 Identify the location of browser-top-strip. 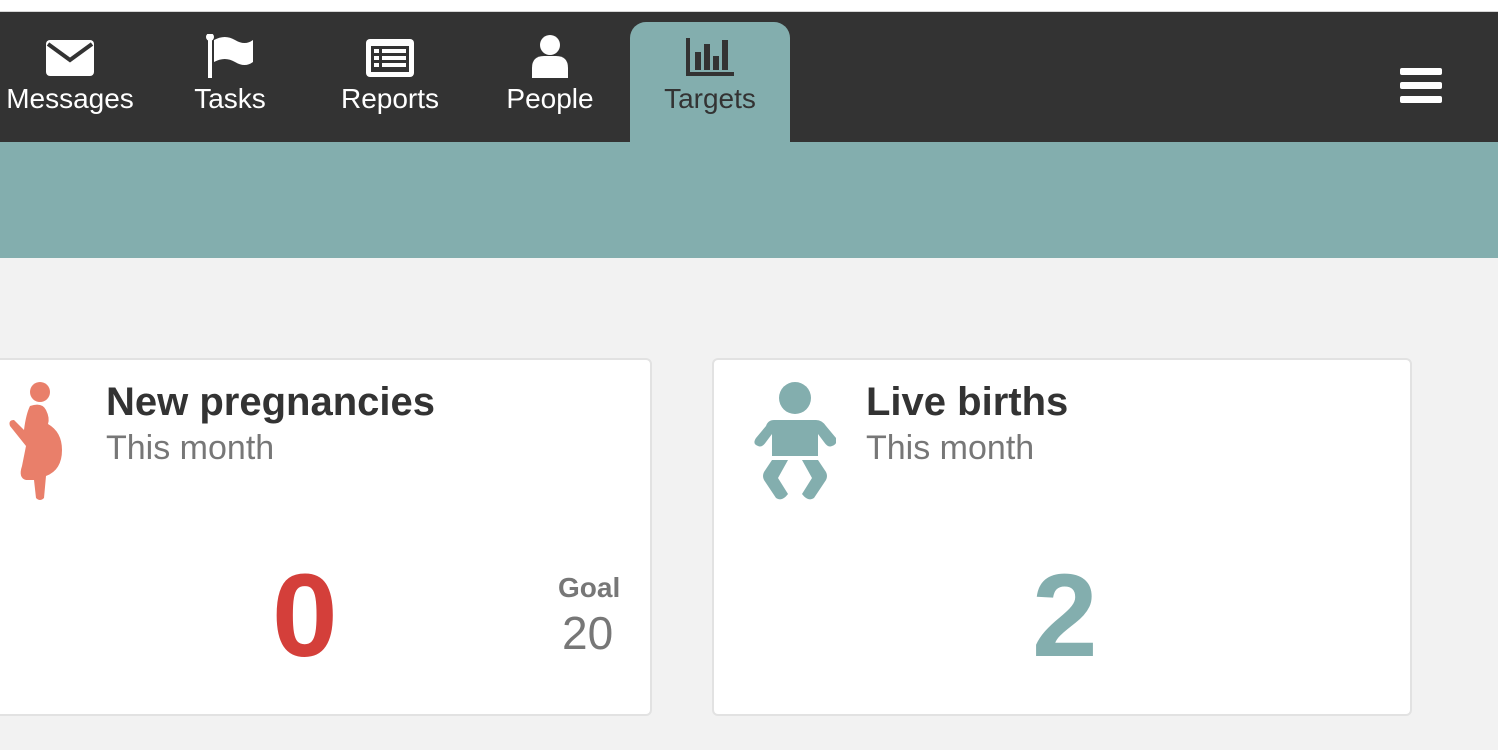
(749, 6).